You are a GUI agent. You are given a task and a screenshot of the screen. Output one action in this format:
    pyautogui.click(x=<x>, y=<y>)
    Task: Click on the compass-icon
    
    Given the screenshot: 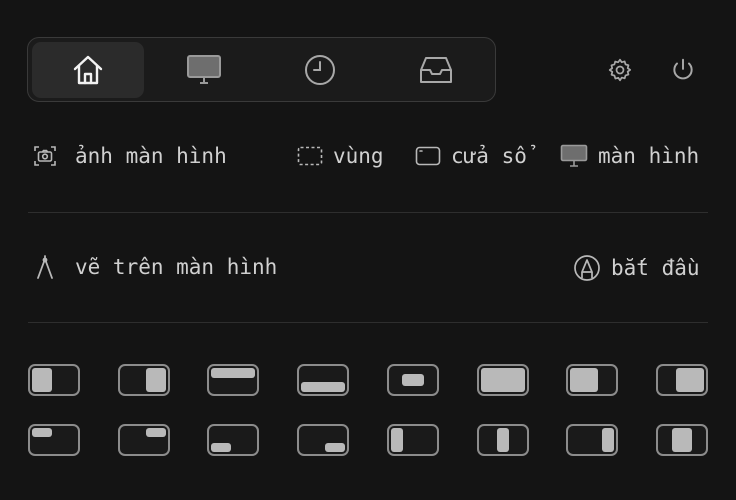 What is the action you would take?
    pyautogui.click(x=45, y=267)
    